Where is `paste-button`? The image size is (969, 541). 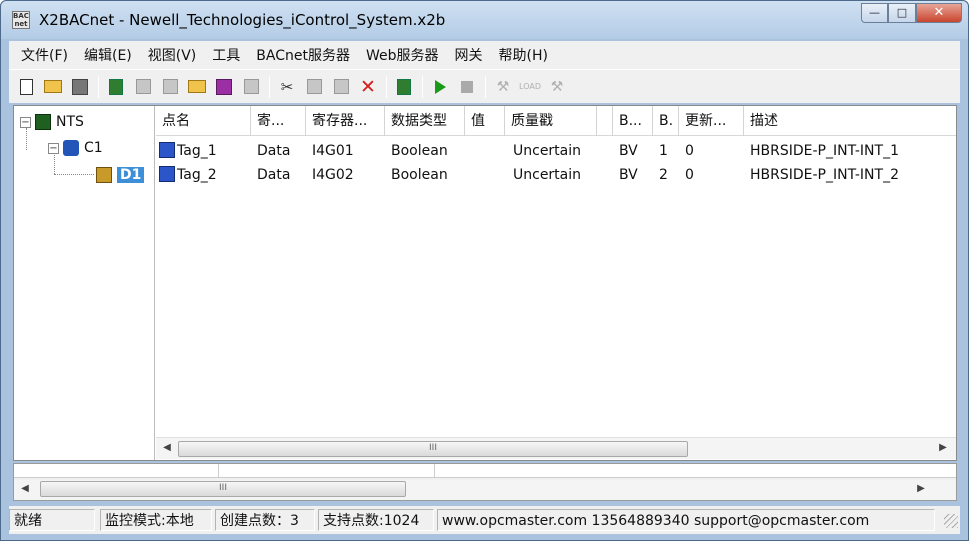 paste-button is located at coordinates (341, 87).